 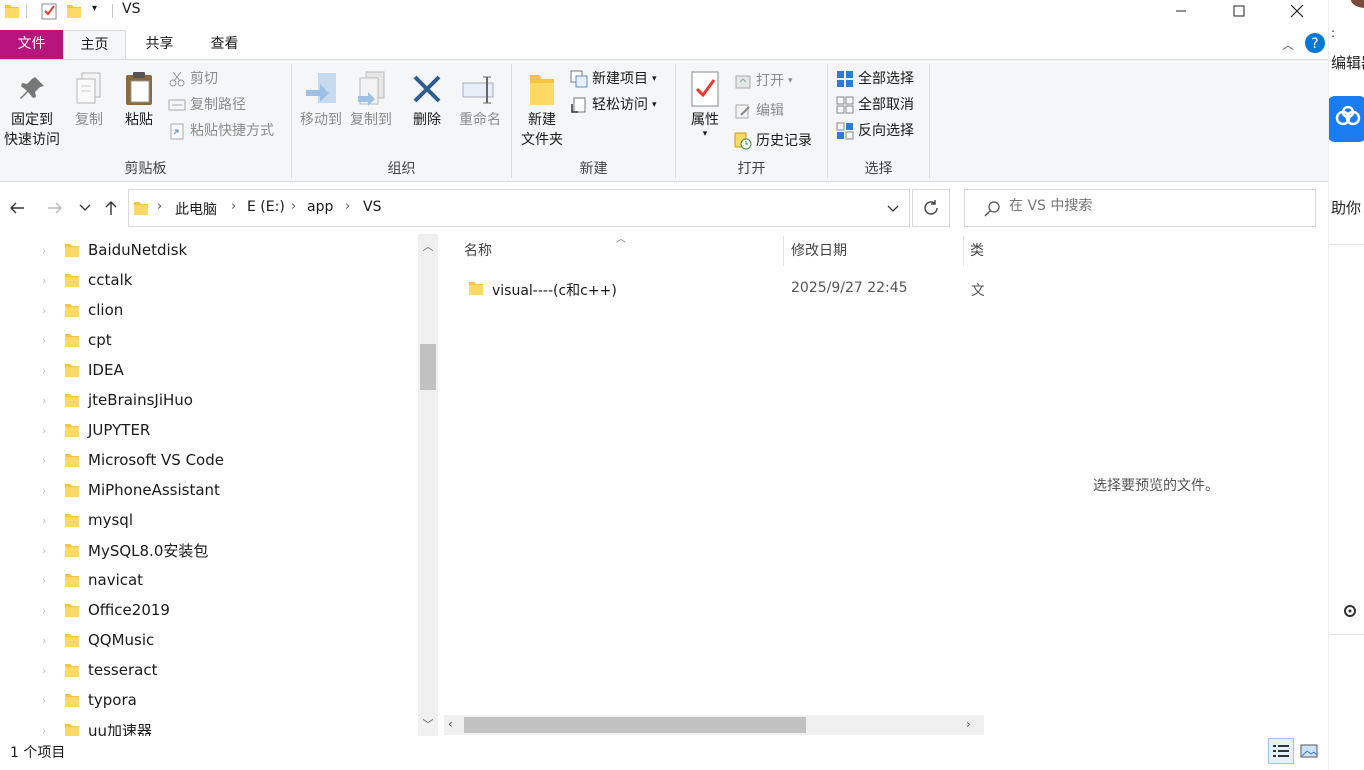 What do you see at coordinates (1181, 11) in the screenshot?
I see `minimize-button` at bounding box center [1181, 11].